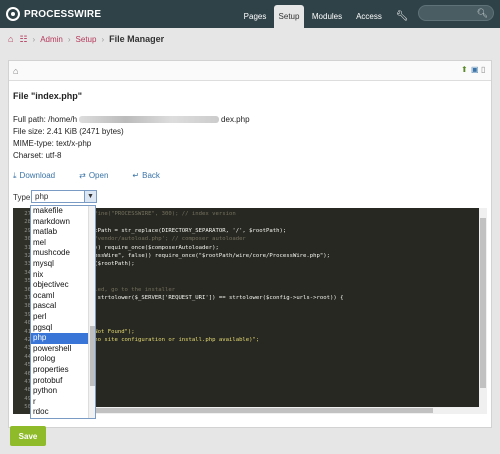 The width and height of the screenshot is (500, 454). What do you see at coordinates (63, 328) in the screenshot?
I see `type-option: pgsql` at bounding box center [63, 328].